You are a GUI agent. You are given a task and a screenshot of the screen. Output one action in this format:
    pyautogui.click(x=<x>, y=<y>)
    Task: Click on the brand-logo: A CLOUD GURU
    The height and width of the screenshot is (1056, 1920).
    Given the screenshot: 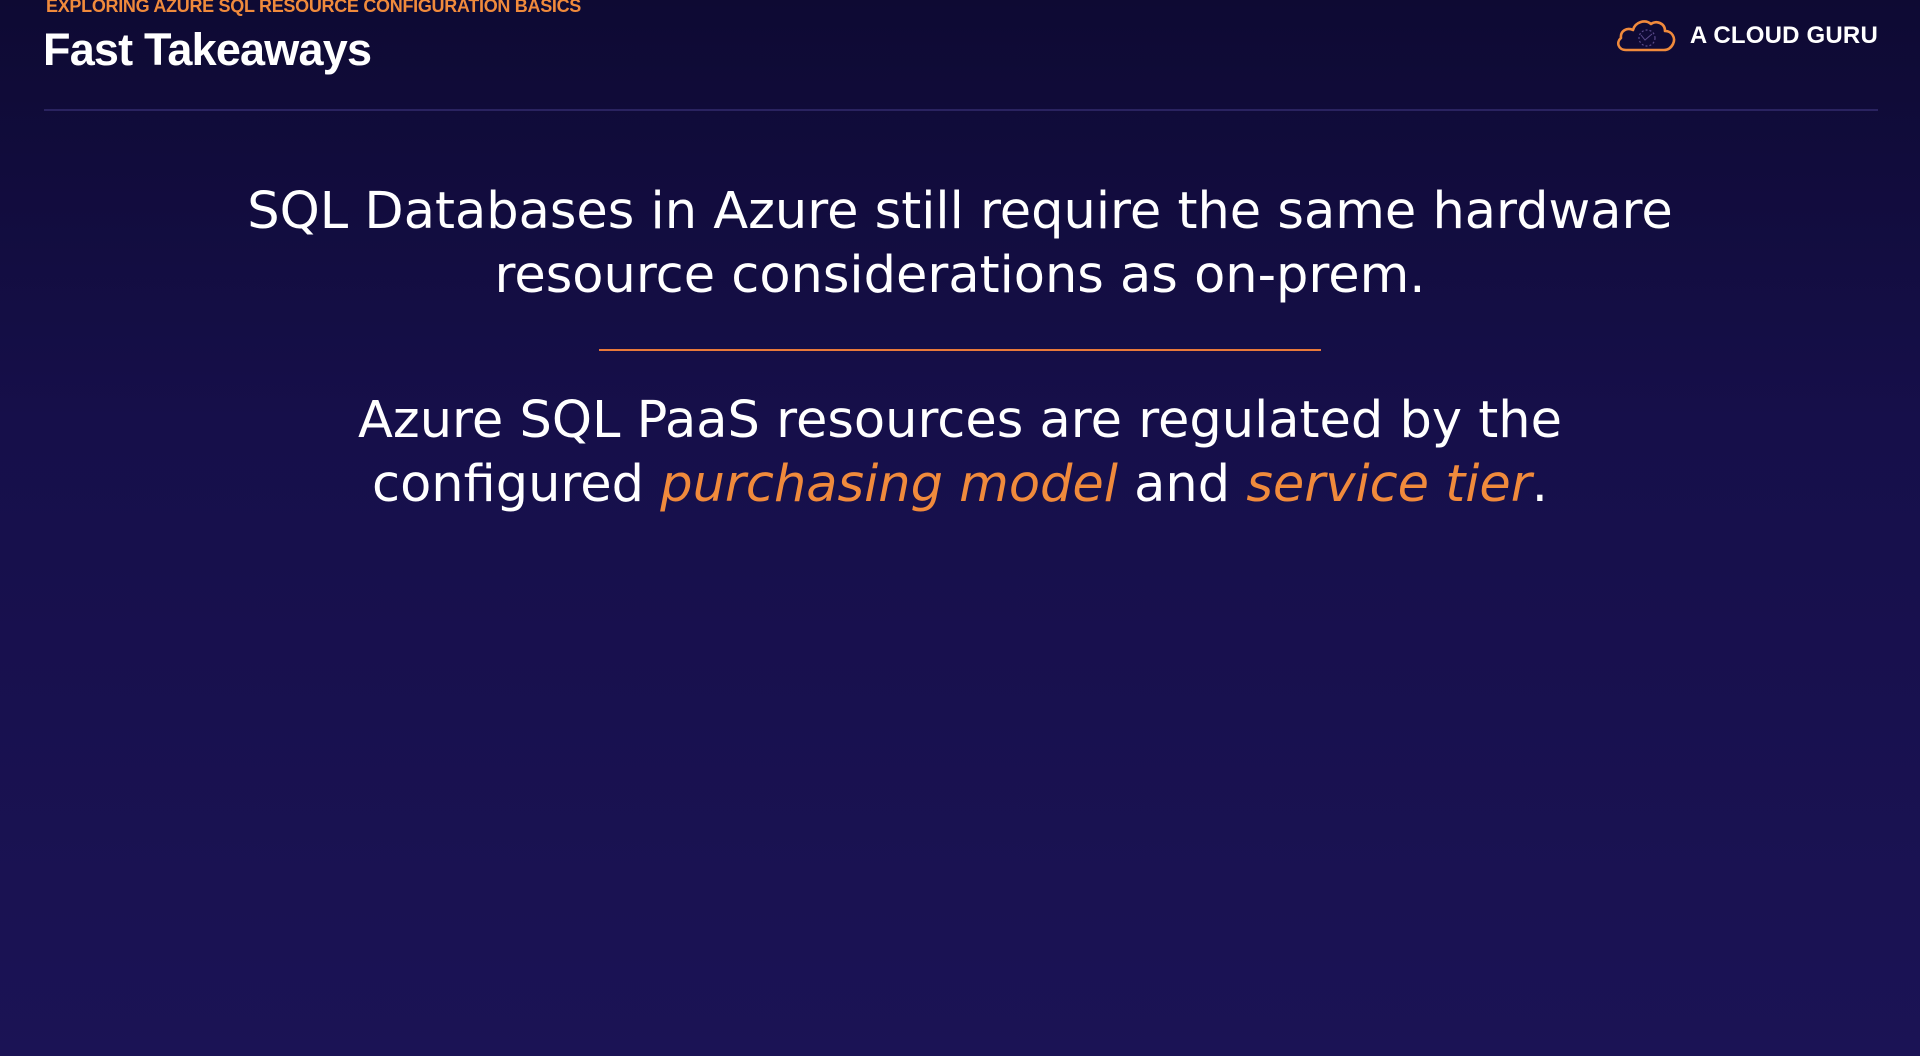 What is the action you would take?
    pyautogui.click(x=1746, y=36)
    